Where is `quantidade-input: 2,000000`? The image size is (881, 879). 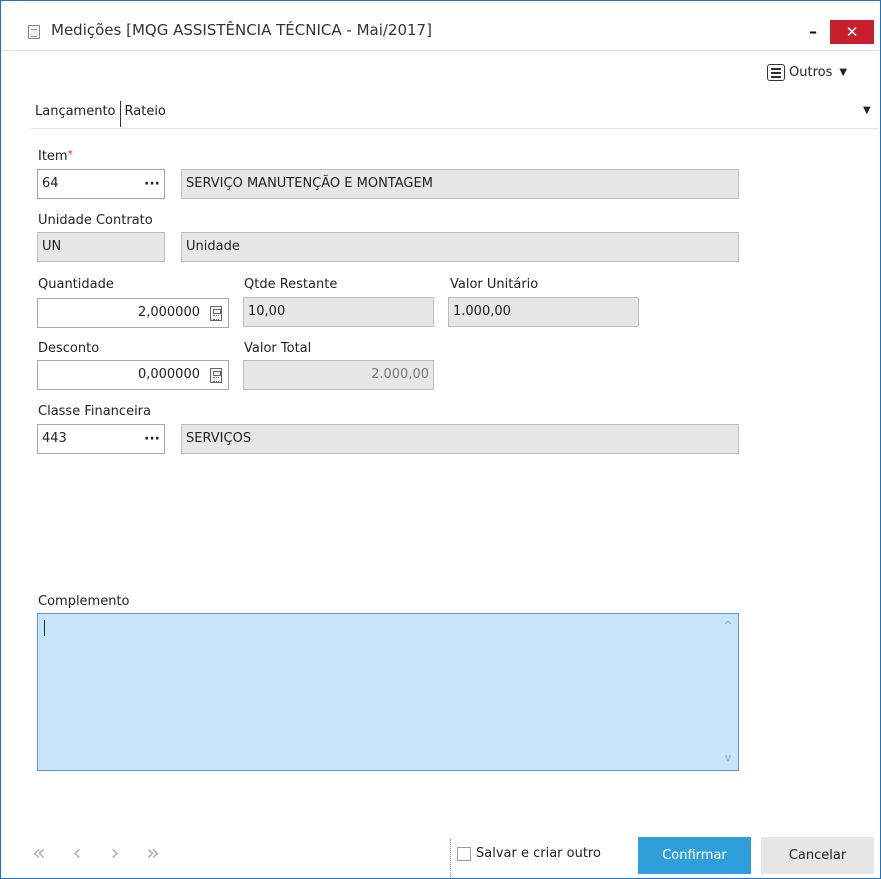
quantidade-input: 2,000000 is located at coordinates (133, 313).